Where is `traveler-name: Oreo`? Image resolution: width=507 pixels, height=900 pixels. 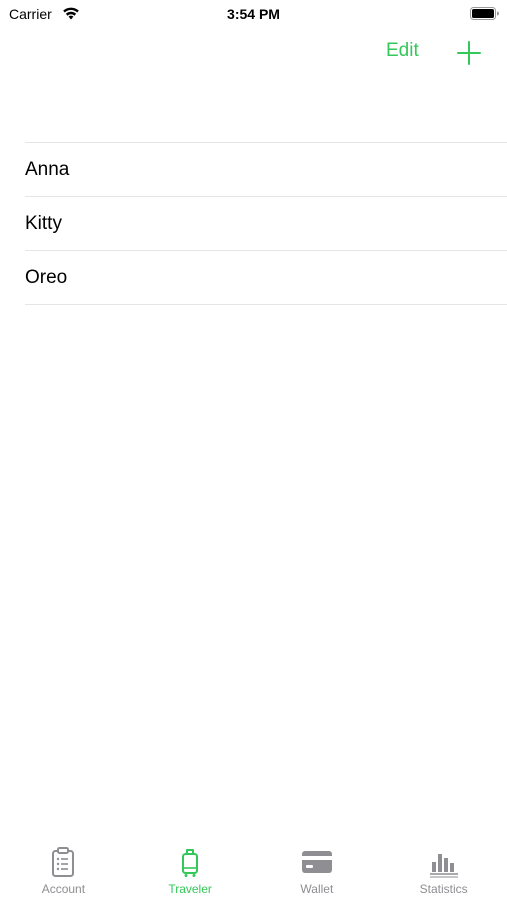 traveler-name: Oreo is located at coordinates (46, 277).